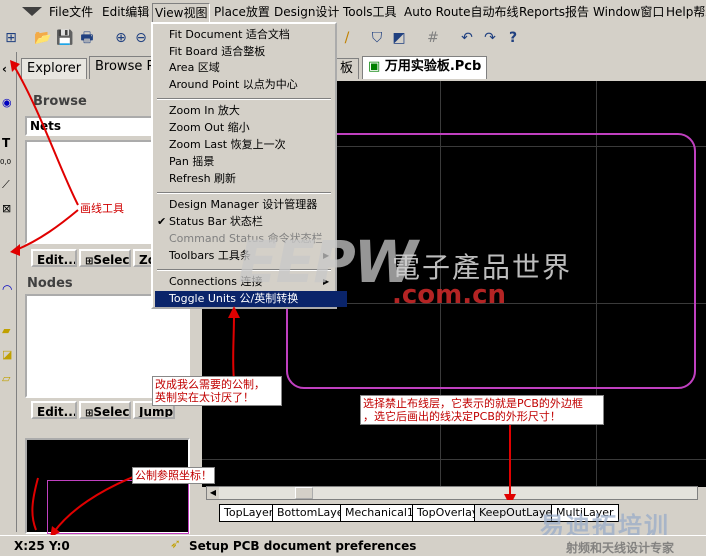 This screenshot has width=706, height=556. I want to click on menu-item-pan: Pan 摇景, so click(191, 162).